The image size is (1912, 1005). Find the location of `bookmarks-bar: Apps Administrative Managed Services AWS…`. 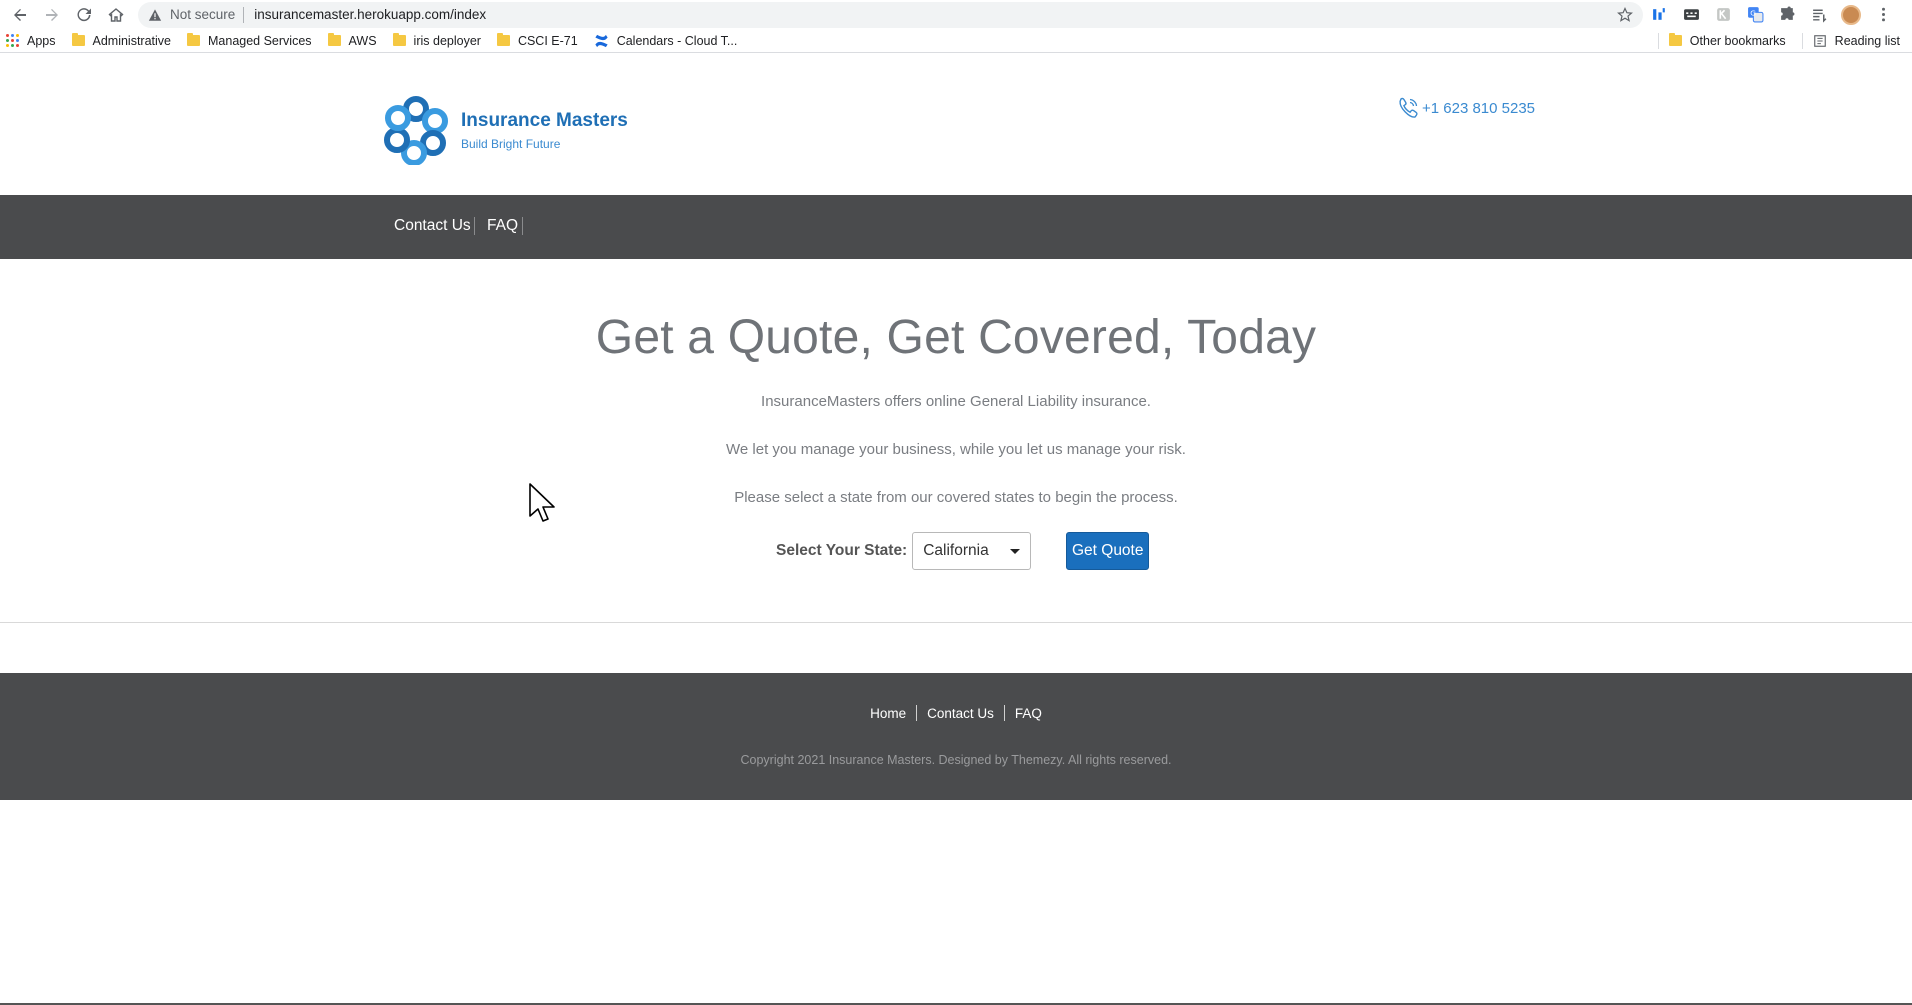

bookmarks-bar: Apps Administrative Managed Services AWS… is located at coordinates (956, 41).